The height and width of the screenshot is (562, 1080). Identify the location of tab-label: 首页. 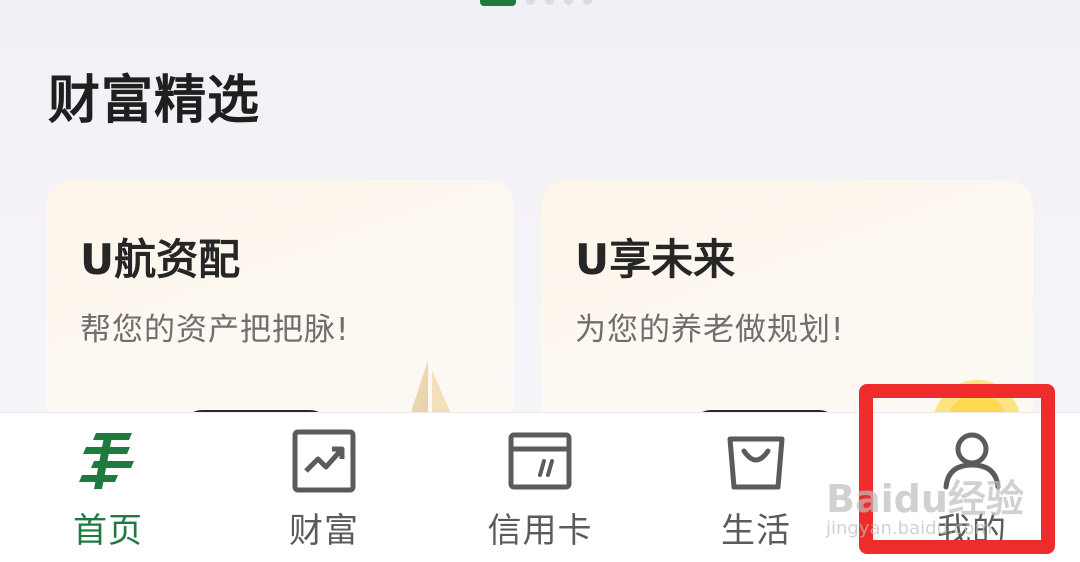
(108, 531).